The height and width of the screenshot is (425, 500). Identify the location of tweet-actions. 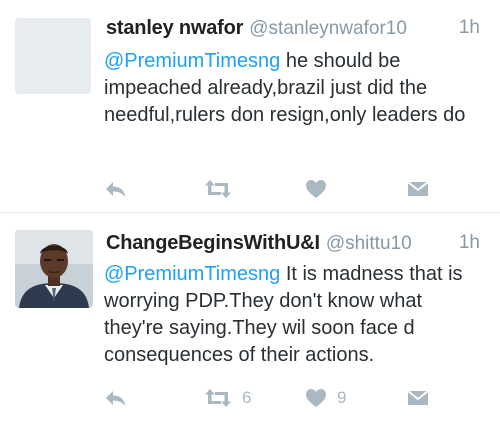
(250, 189).